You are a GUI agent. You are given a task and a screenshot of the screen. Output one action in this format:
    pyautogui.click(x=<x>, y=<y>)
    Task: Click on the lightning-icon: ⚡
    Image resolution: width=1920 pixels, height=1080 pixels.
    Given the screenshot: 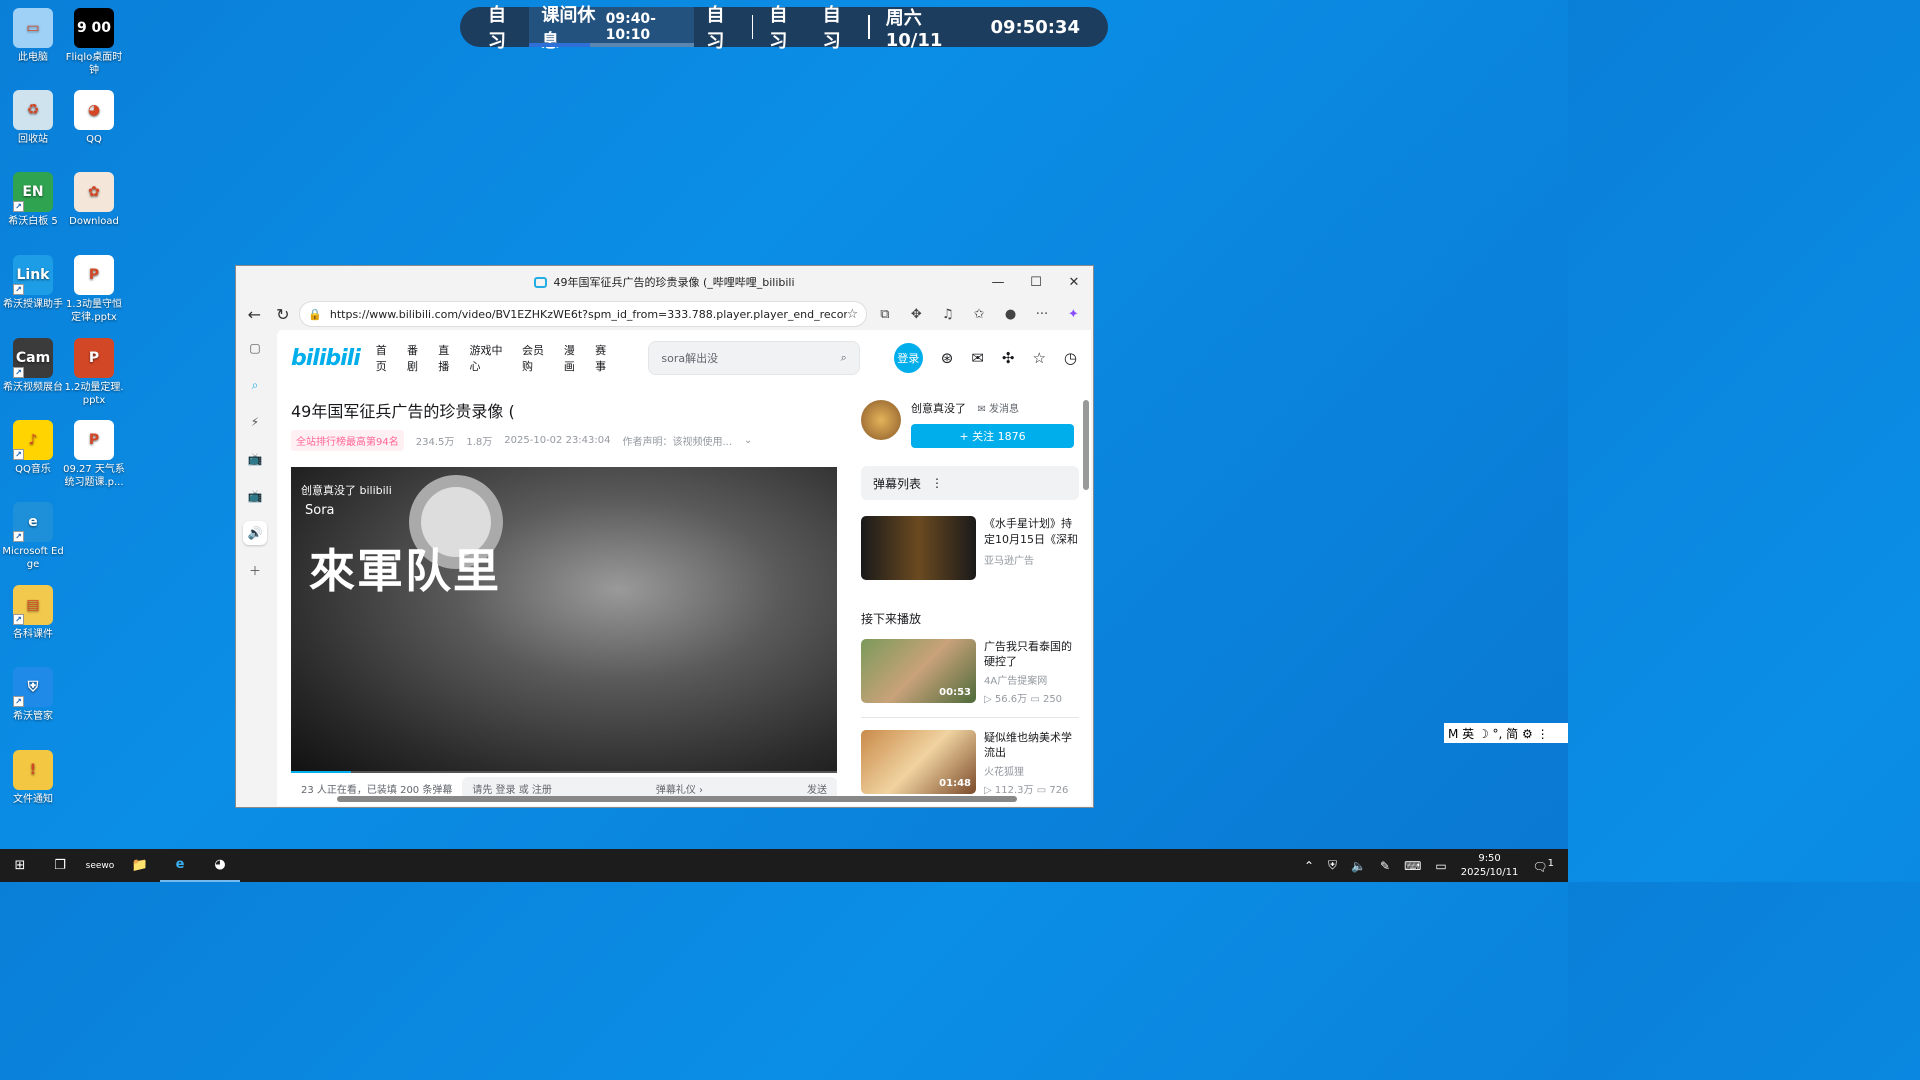 What is the action you would take?
    pyautogui.click(x=255, y=422)
    